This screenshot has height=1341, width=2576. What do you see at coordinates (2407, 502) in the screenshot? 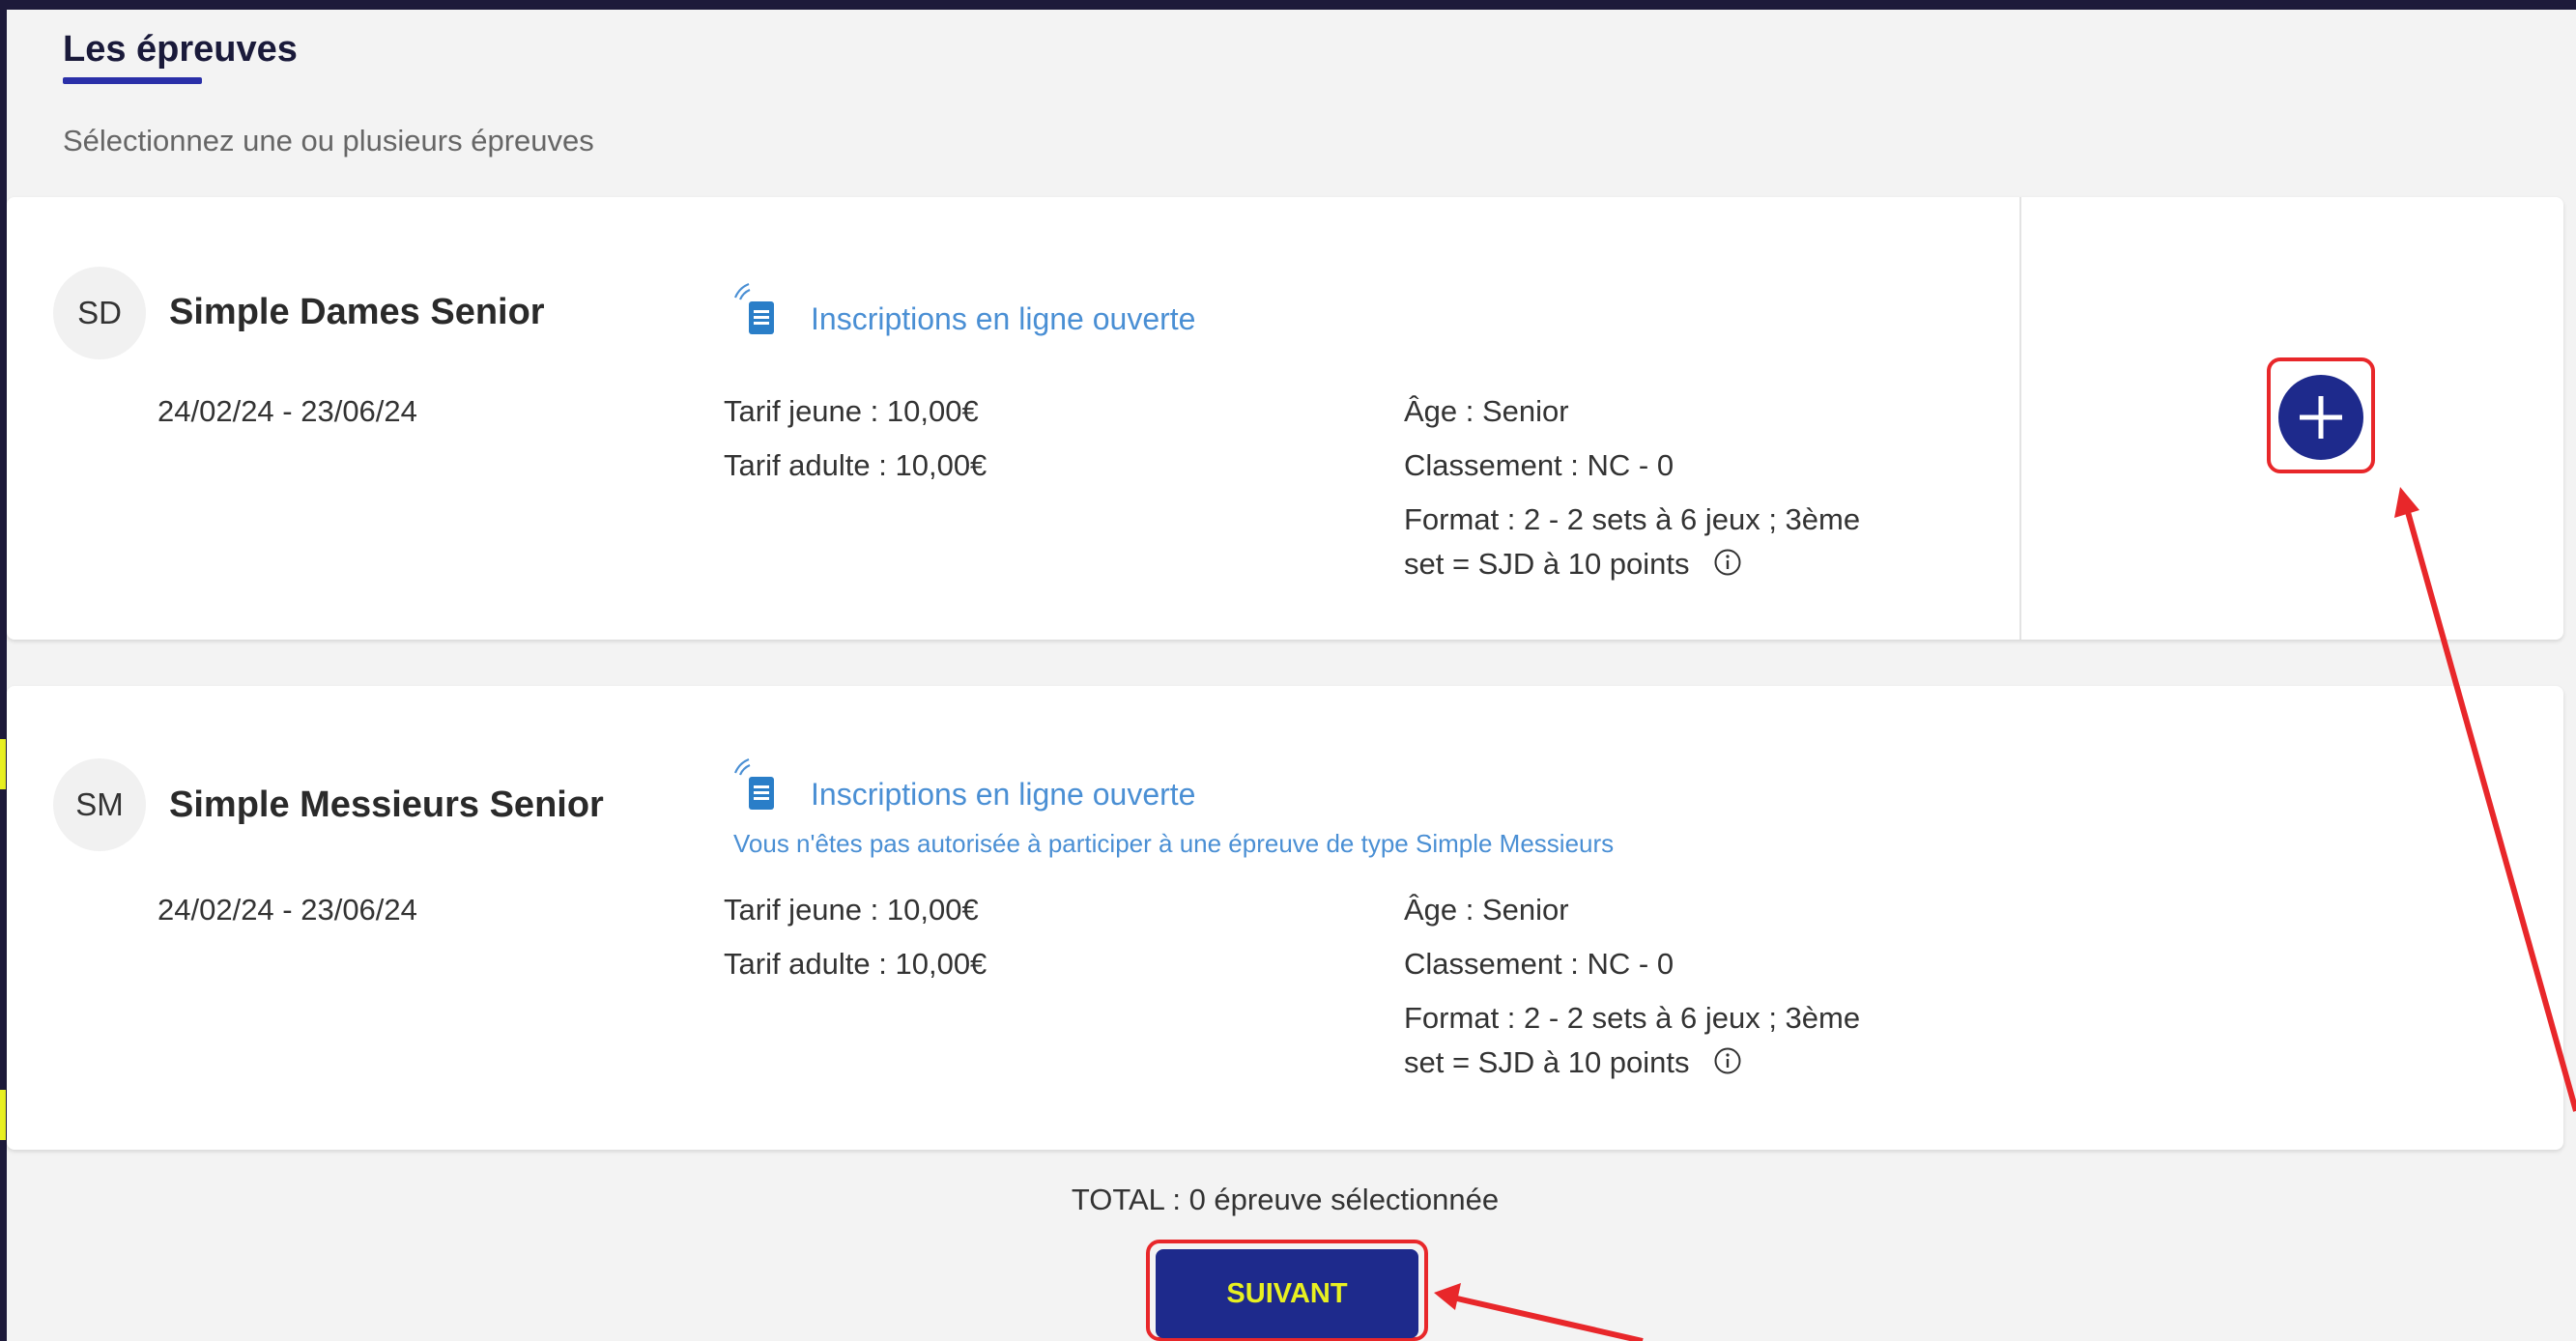
I see `arrowhead-add` at bounding box center [2407, 502].